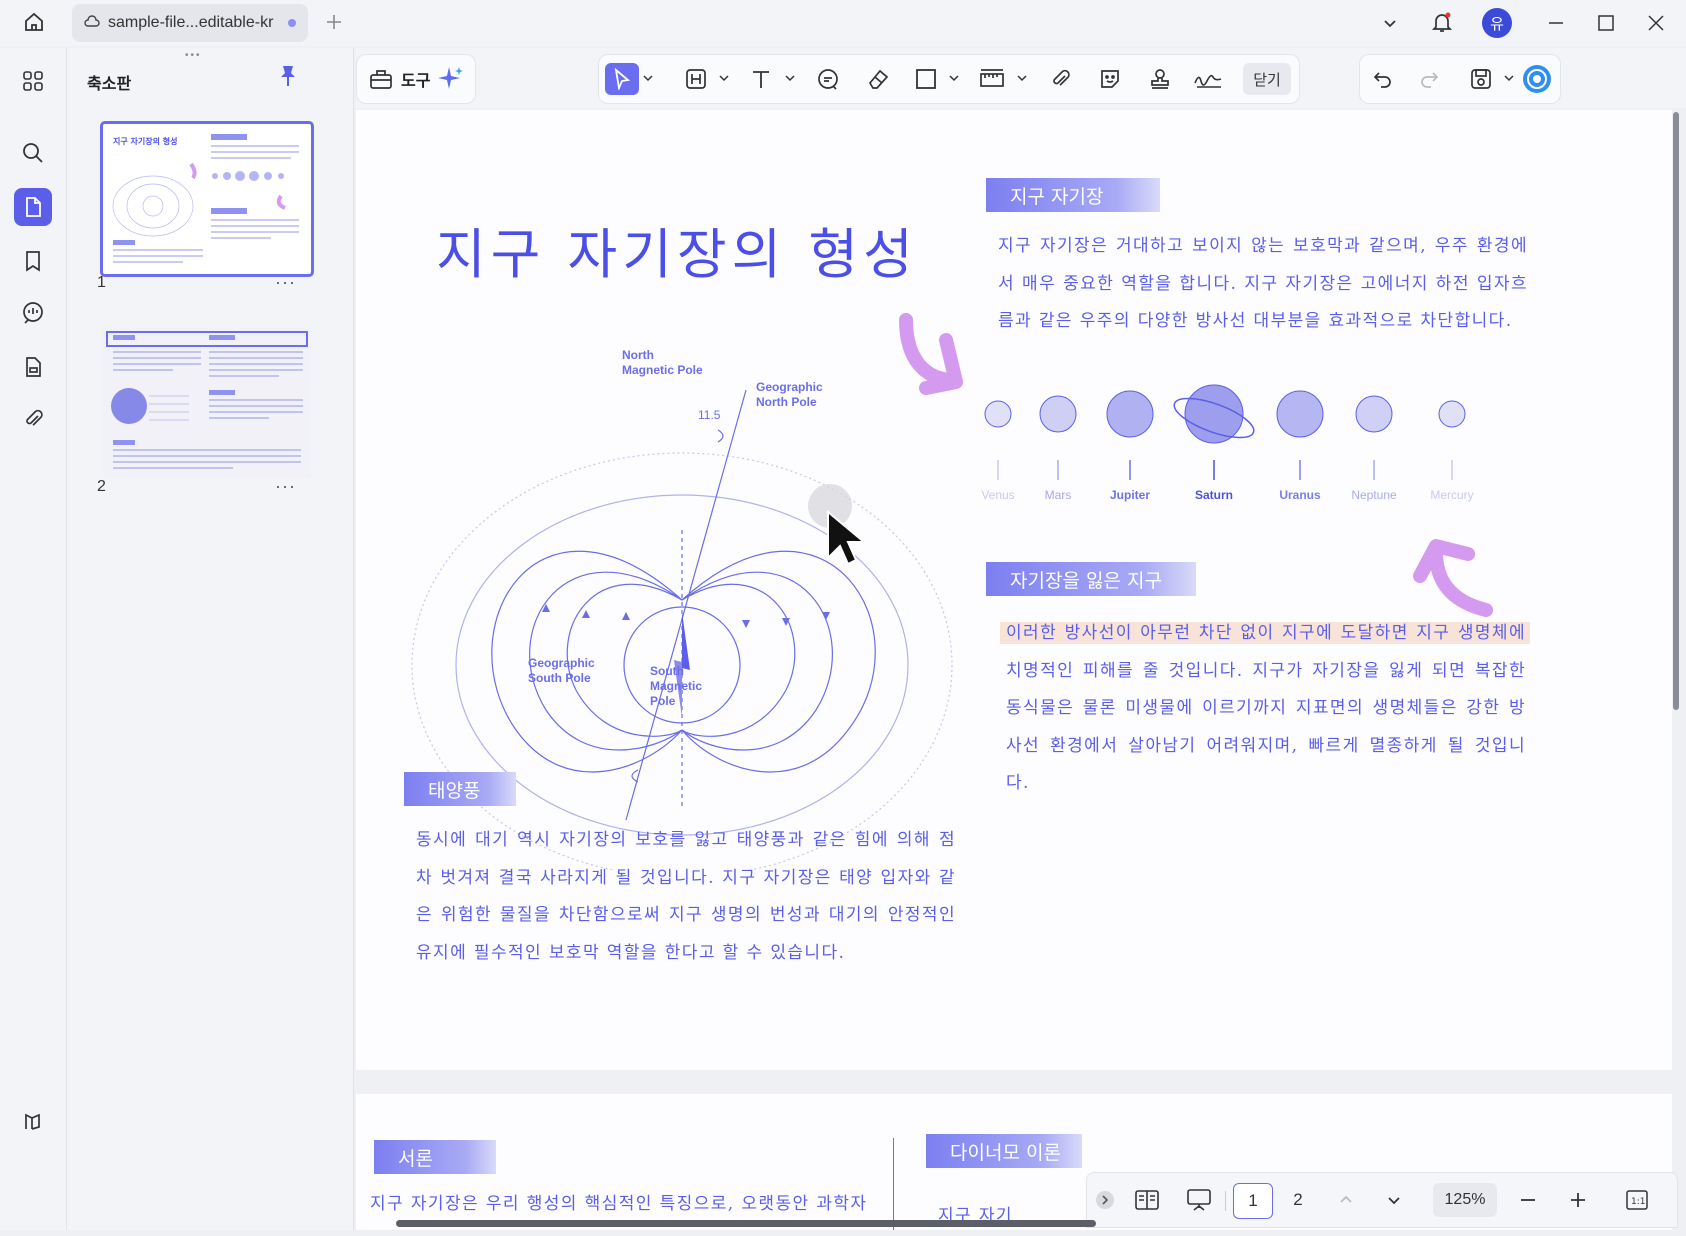  I want to click on svg-text: 1:1, so click(1638, 1202).